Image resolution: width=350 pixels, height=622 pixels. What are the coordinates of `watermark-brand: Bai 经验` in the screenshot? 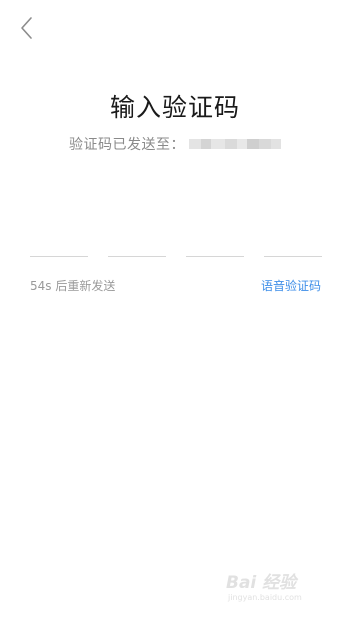 It's located at (261, 583).